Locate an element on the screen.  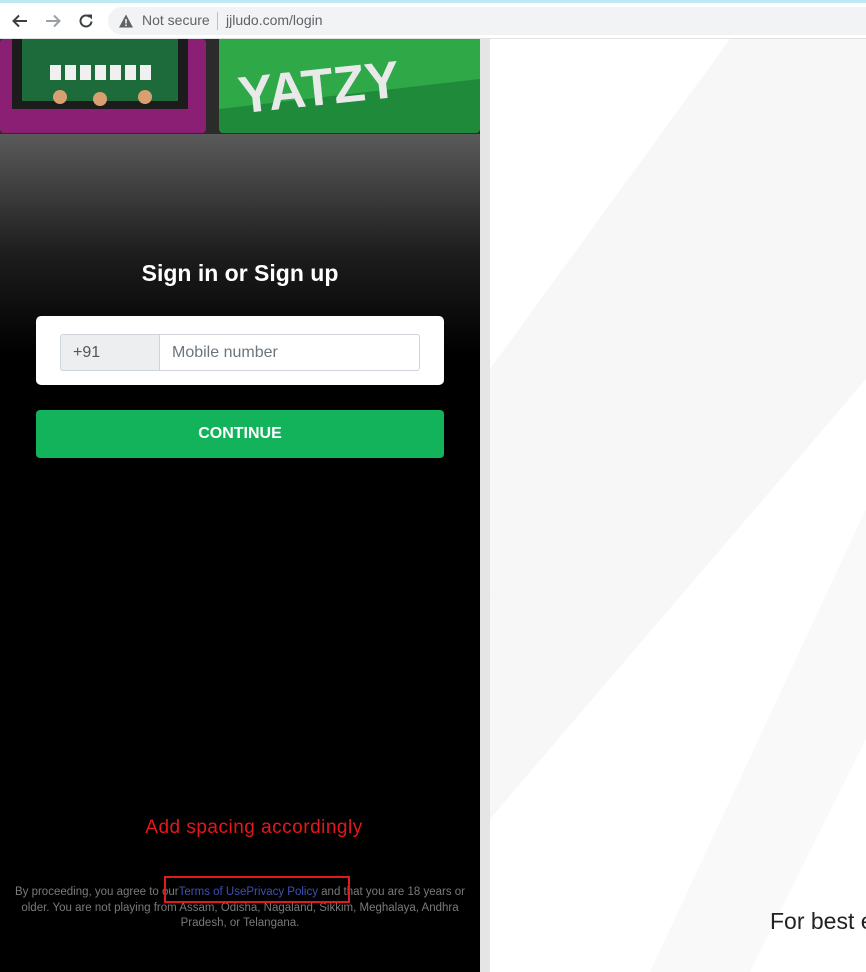
panel-divider is located at coordinates (485, 505).